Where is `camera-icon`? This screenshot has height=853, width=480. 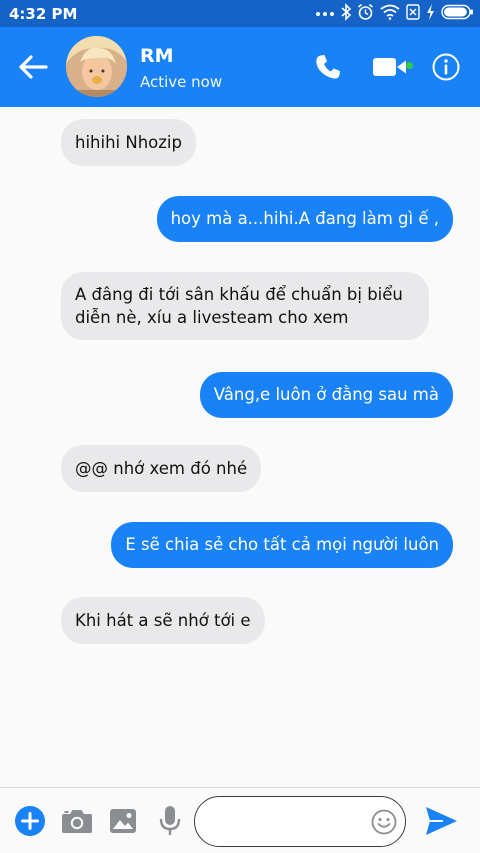 camera-icon is located at coordinates (77, 821).